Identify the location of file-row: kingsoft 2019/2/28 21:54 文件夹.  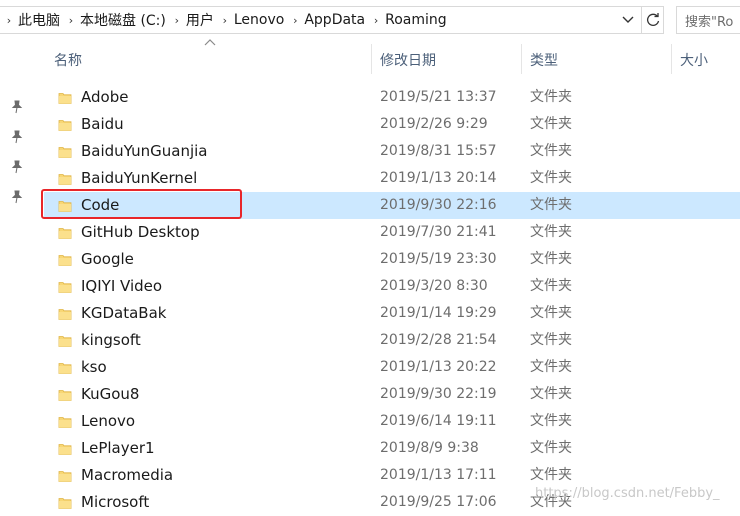
(392, 340).